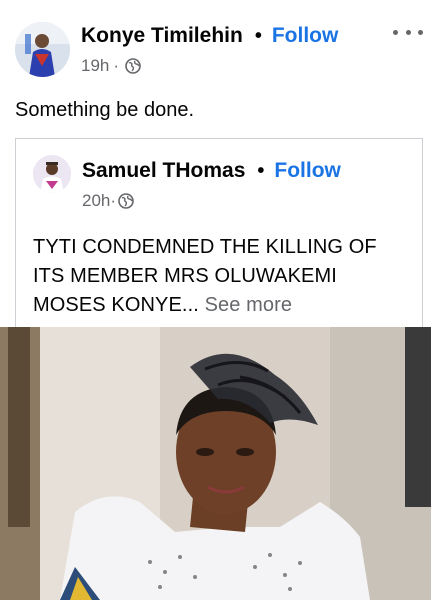  What do you see at coordinates (305, 36) in the screenshot?
I see `follow-button: Follow` at bounding box center [305, 36].